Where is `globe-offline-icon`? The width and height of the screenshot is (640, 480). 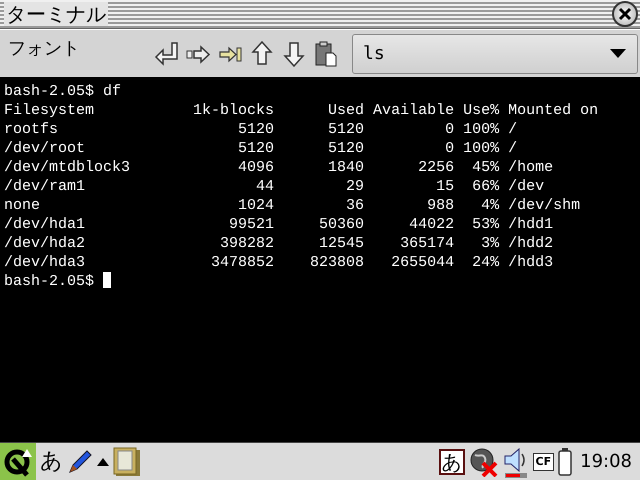
globe-offline-icon is located at coordinates (483, 461).